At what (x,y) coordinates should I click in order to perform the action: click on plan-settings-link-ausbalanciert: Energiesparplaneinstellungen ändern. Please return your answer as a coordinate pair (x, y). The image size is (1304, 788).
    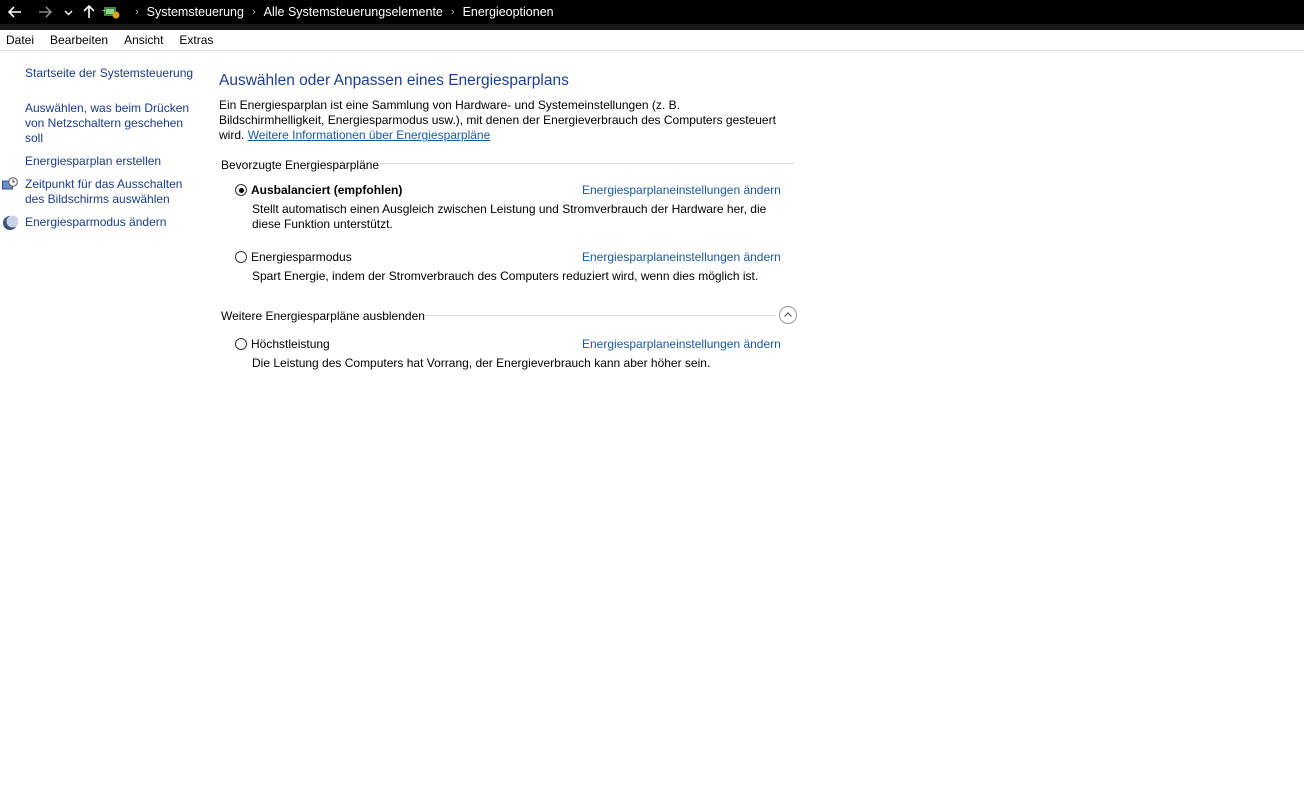
    Looking at the image, I should click on (681, 190).